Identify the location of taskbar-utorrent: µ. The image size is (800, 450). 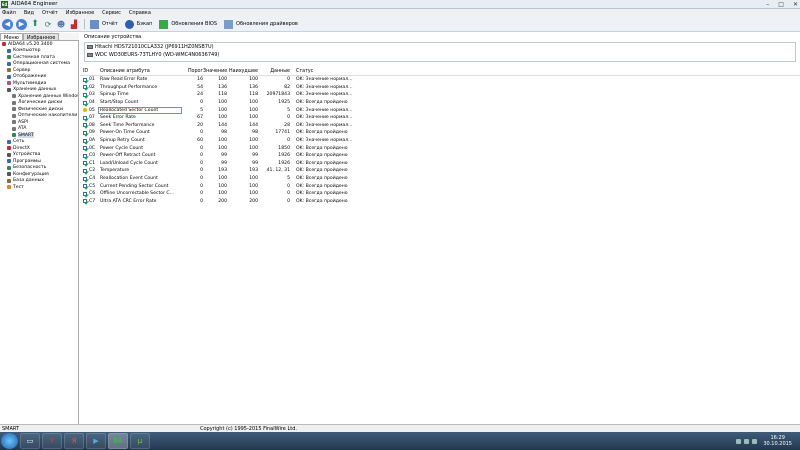
(140, 441).